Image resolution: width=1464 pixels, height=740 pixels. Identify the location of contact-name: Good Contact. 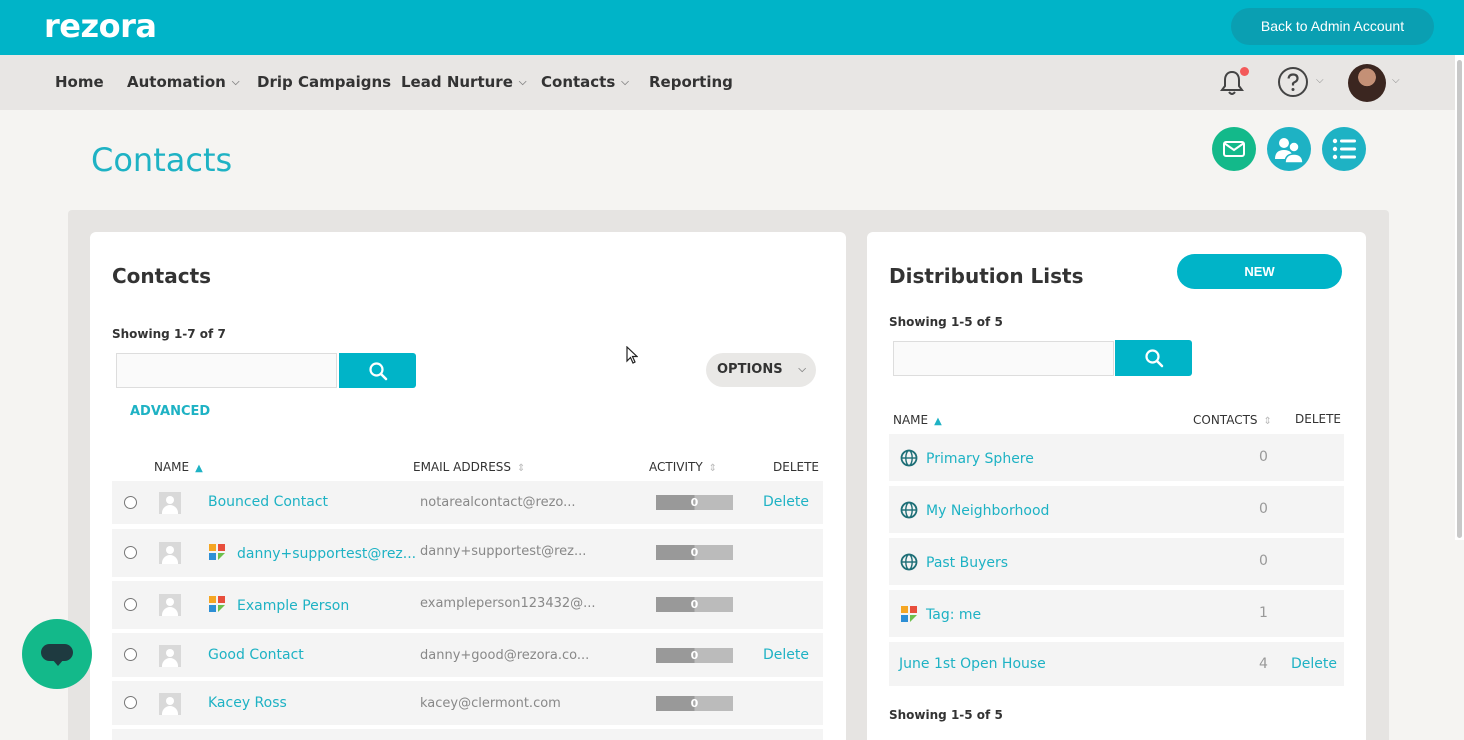
(256, 655).